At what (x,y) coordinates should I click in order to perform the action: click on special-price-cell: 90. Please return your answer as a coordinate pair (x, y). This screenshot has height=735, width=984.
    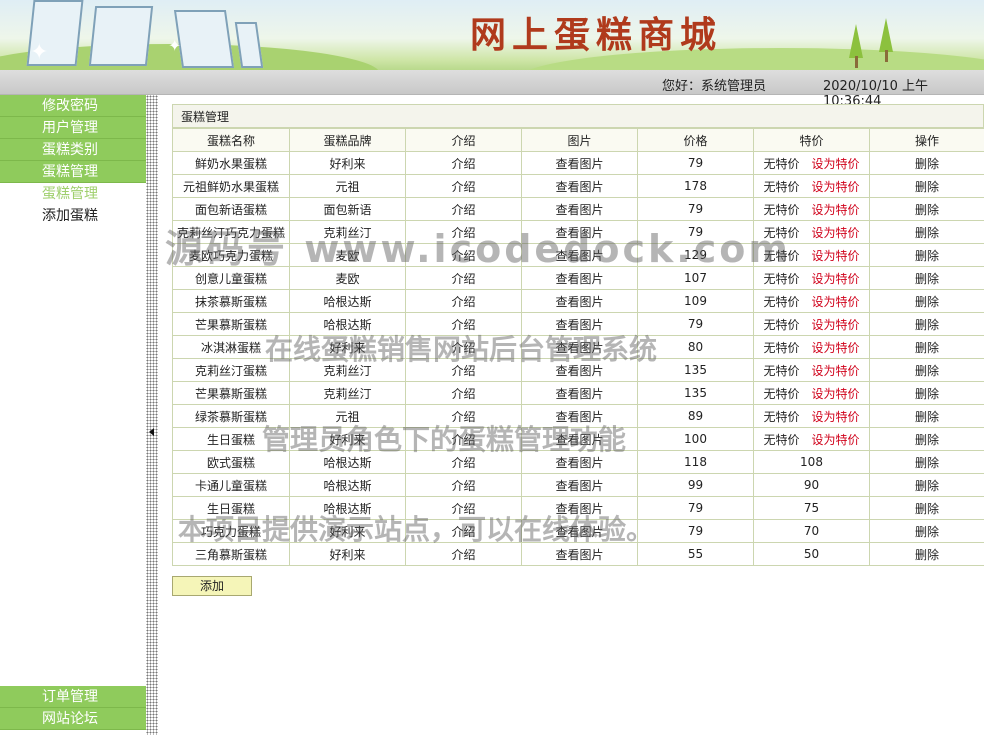
    Looking at the image, I should click on (811, 485).